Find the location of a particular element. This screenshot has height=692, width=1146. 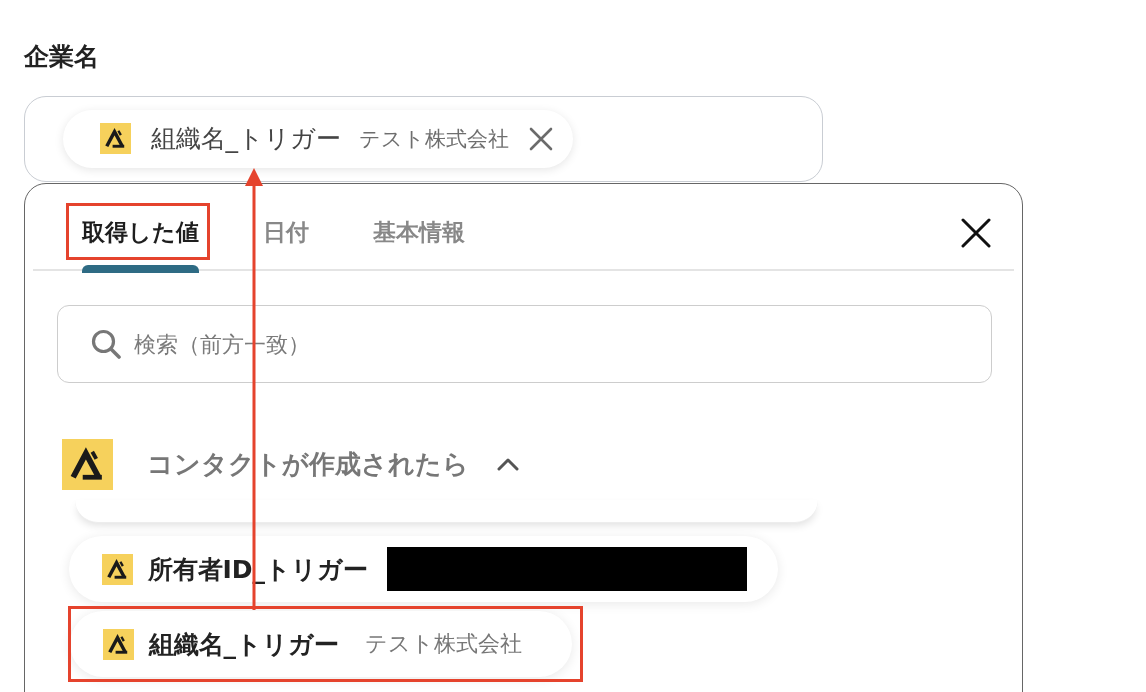

section-title: コンタクトが作成されたら is located at coordinates (307, 464).